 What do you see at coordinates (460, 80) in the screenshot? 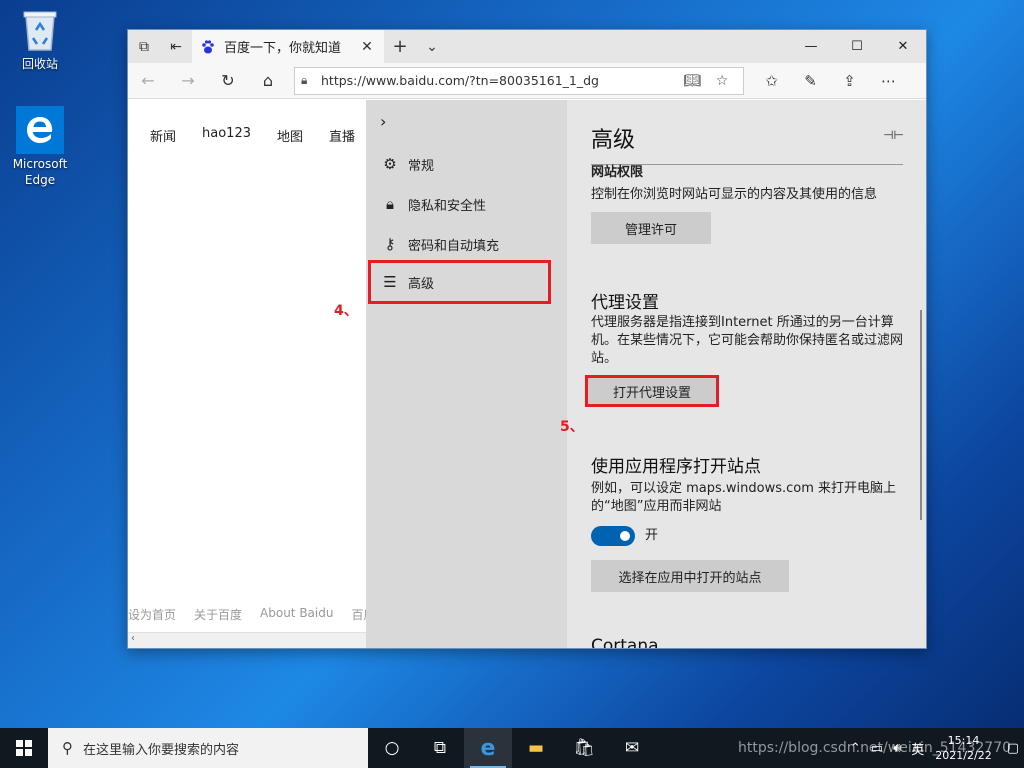
I see `address-url: https://www.baidu.com/?tn=80035161_1_dg` at bounding box center [460, 80].